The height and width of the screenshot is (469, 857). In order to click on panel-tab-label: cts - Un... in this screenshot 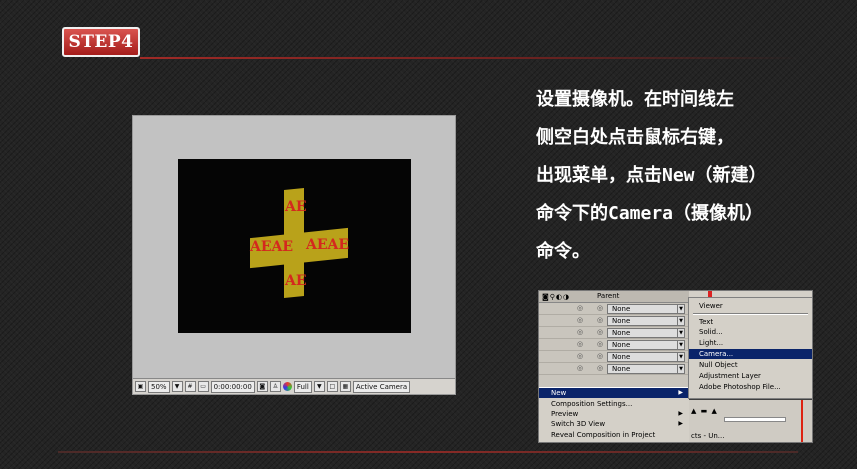, I will do `click(707, 436)`.